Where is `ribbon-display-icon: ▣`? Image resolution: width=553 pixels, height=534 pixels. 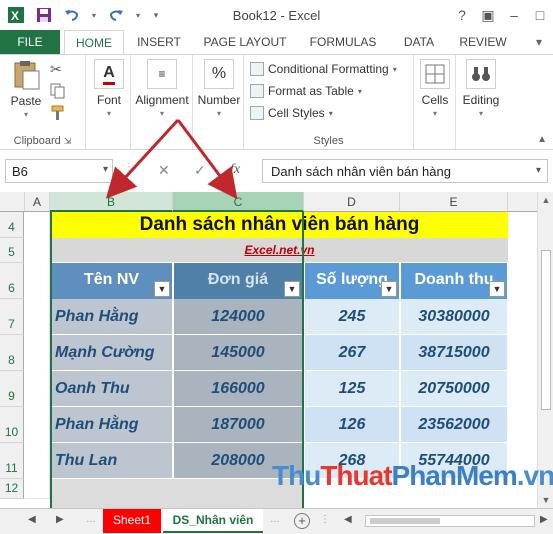 ribbon-display-icon: ▣ is located at coordinates (488, 15).